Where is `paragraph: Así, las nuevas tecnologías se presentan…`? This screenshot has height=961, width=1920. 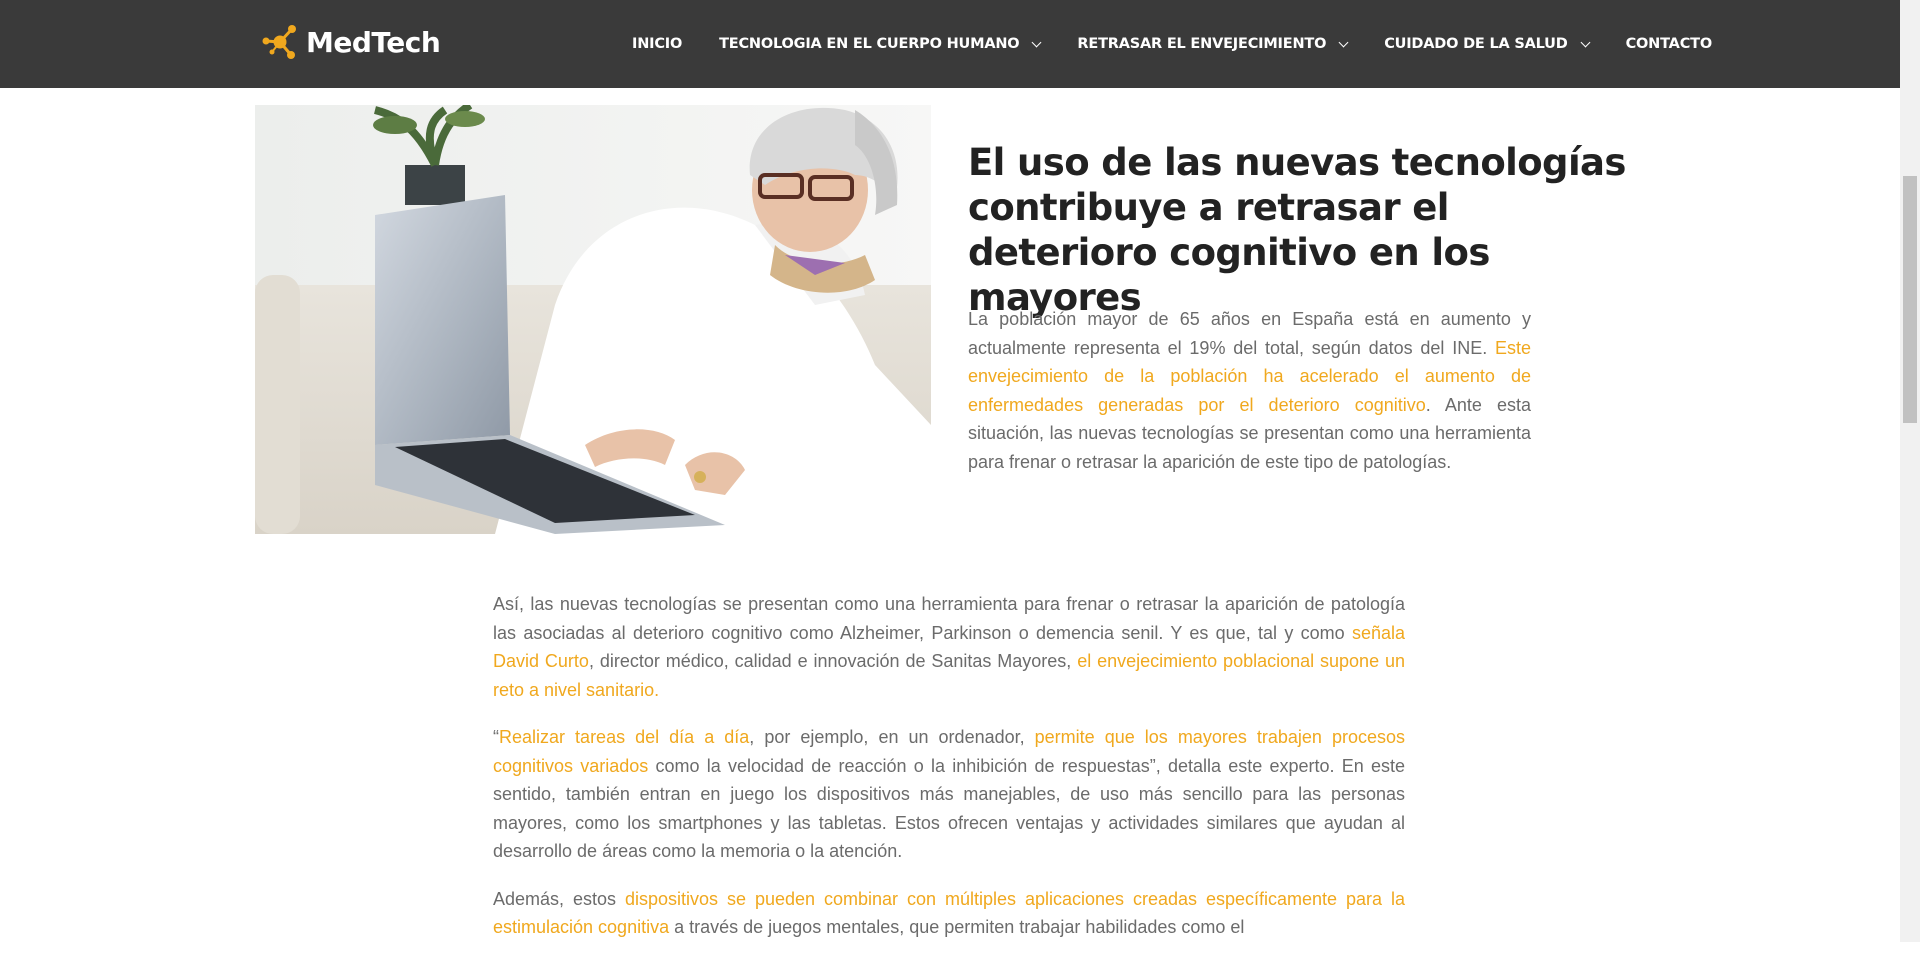
paragraph: Así, las nuevas tecnologías se presentan… is located at coordinates (949, 647).